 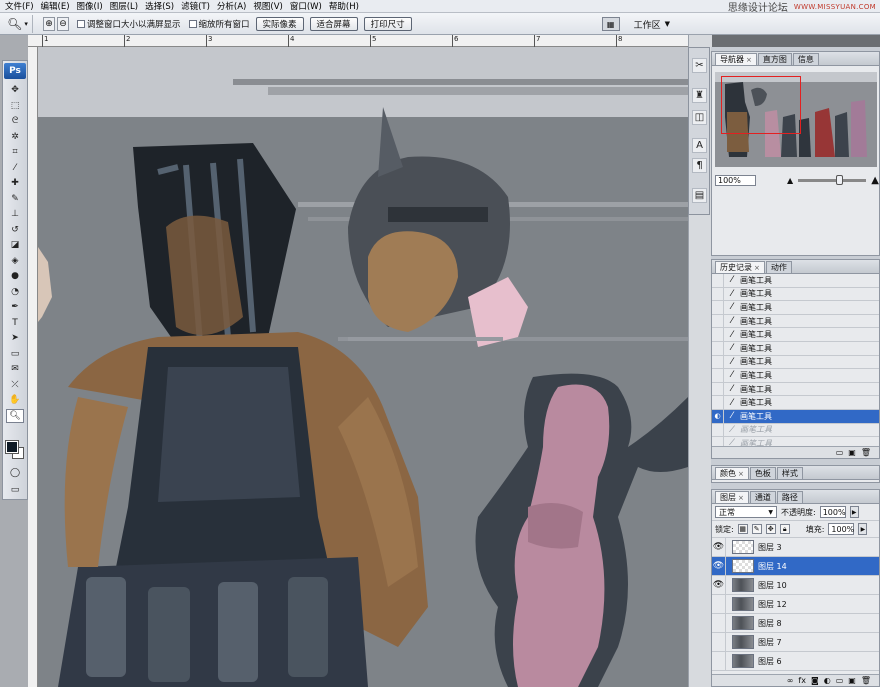 What do you see at coordinates (345, 6) in the screenshot?
I see `menu-item: 帮助(H)` at bounding box center [345, 6].